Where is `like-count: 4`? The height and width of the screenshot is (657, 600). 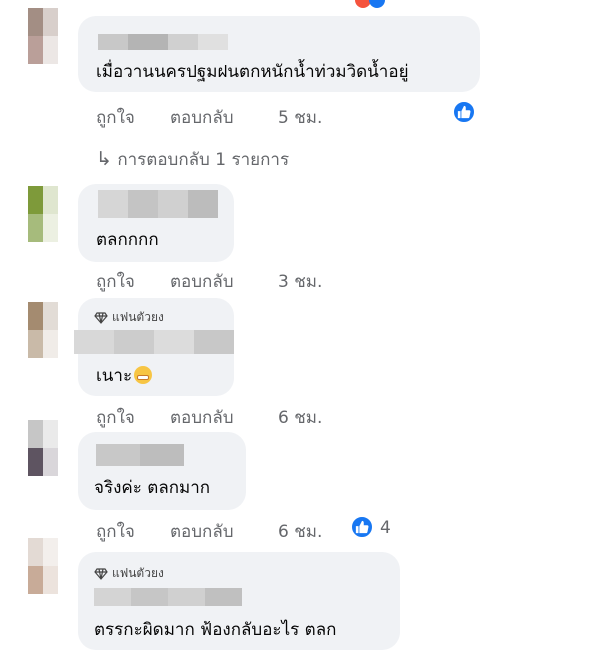
like-count: 4 is located at coordinates (385, 528).